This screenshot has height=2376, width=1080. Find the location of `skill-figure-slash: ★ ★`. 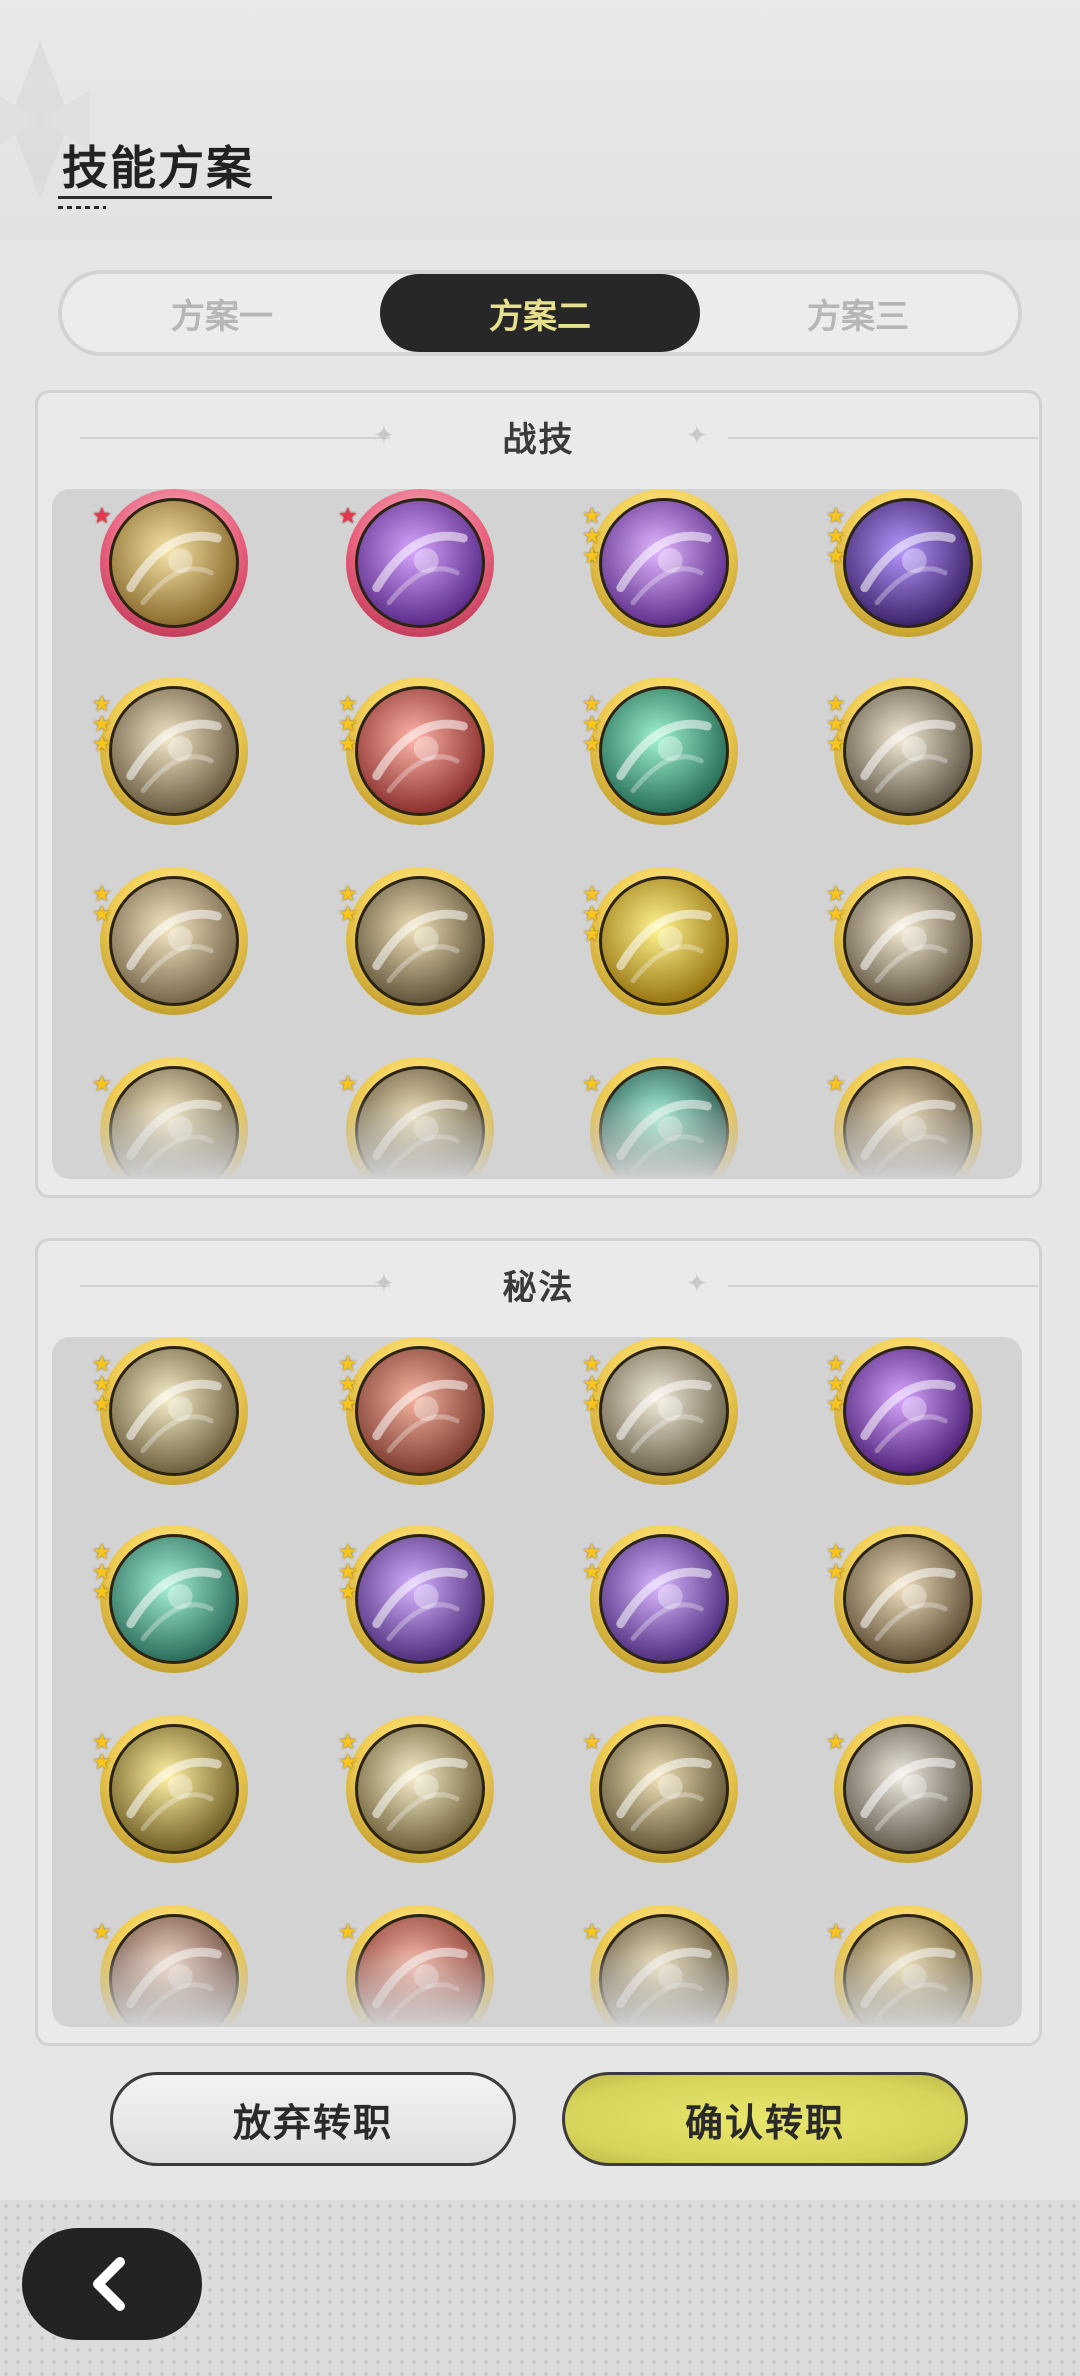

skill-figure-slash: ★ ★ is located at coordinates (904, 941).